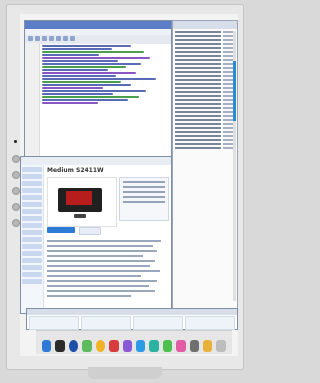  Describe the element at coordinates (60, 346) in the screenshot. I see `launchpad-icon` at that location.